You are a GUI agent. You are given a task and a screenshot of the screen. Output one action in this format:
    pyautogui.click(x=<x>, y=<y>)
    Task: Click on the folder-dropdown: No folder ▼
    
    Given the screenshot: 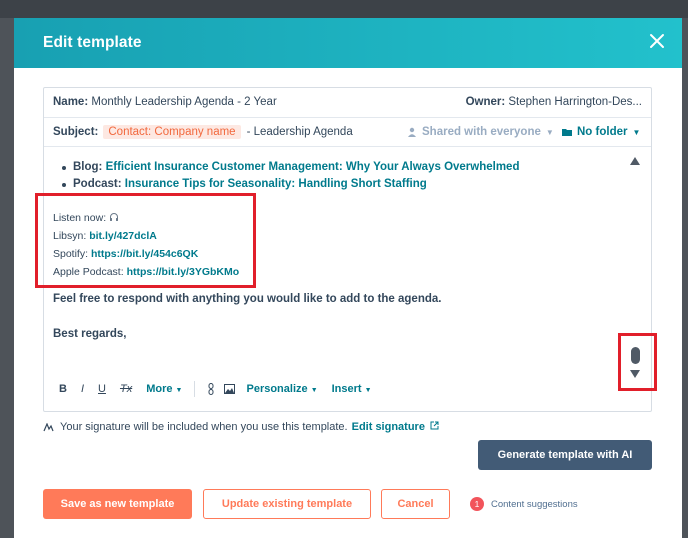 What is the action you would take?
    pyautogui.click(x=601, y=132)
    